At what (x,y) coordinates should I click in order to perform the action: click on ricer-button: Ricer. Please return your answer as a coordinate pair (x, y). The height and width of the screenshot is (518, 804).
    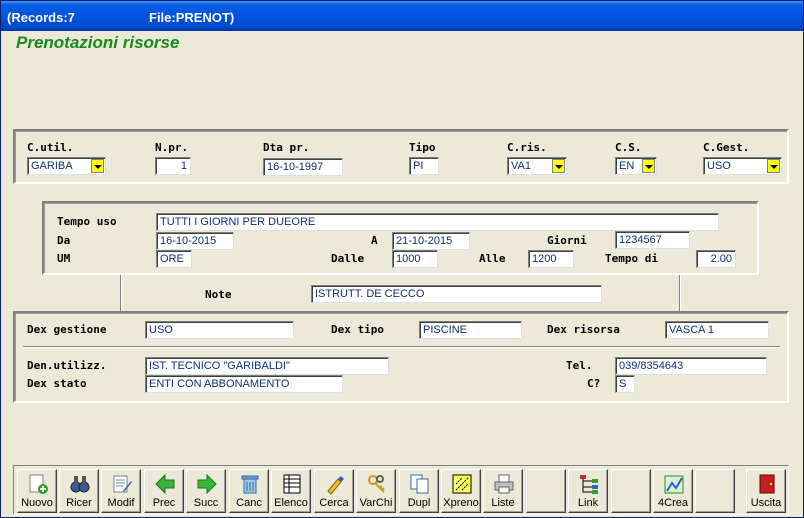
    Looking at the image, I should click on (79, 491).